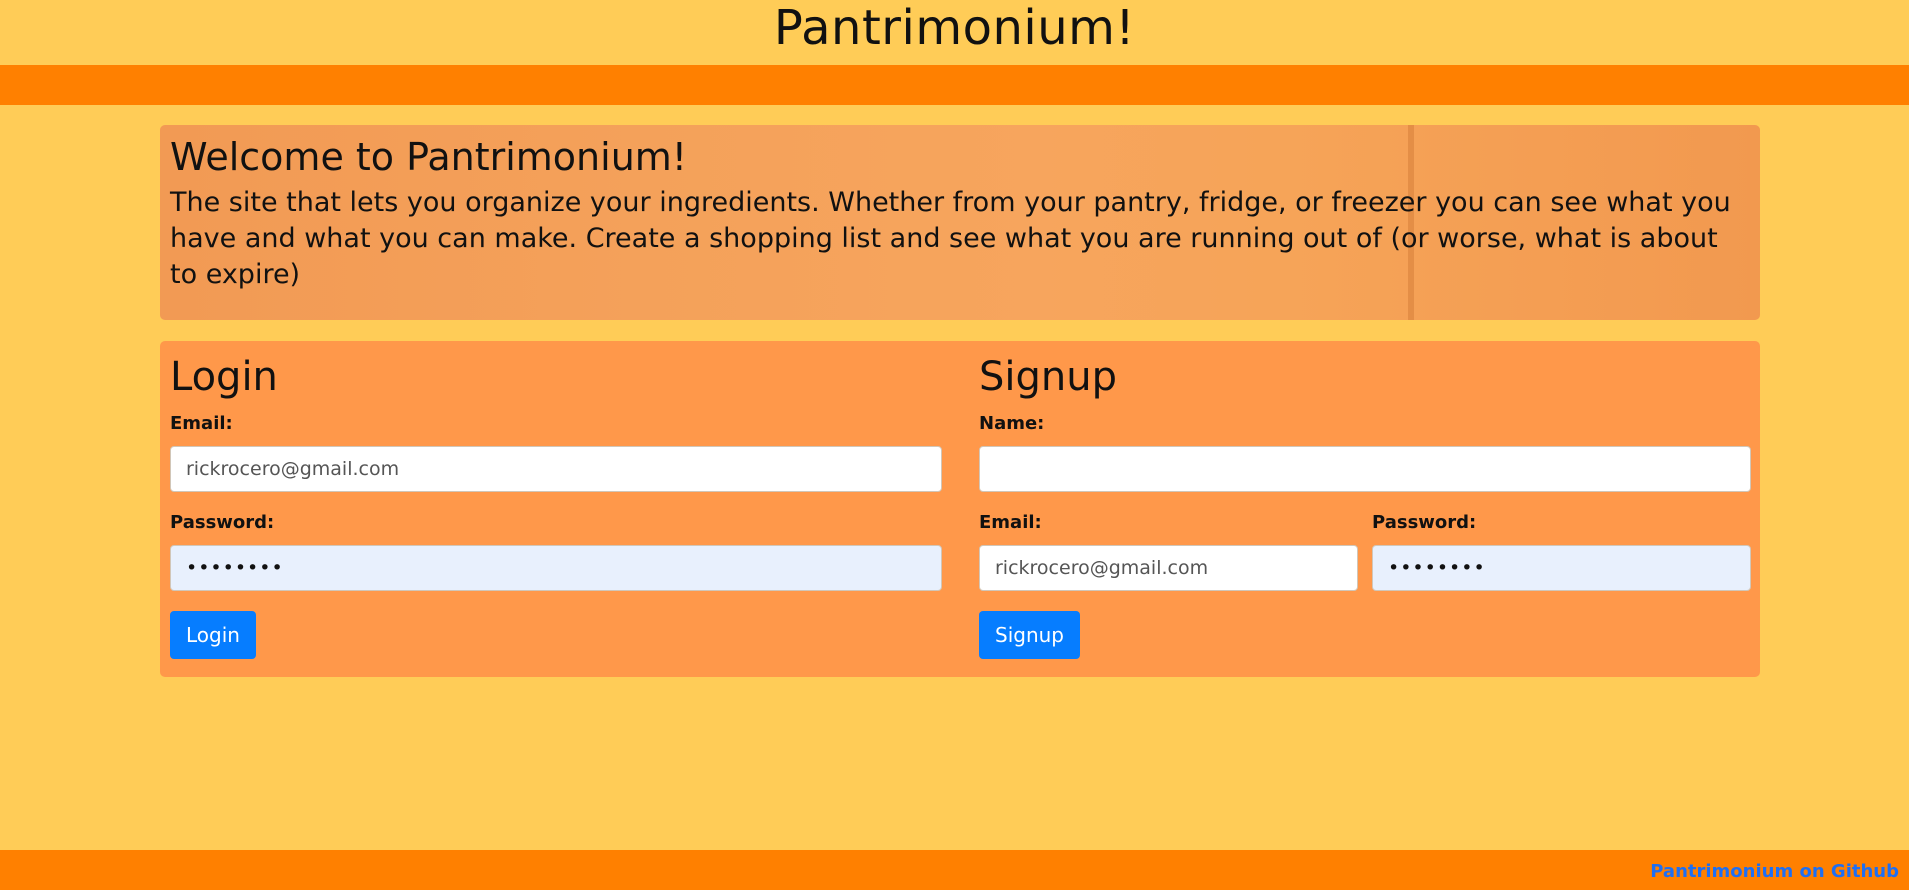 Image resolution: width=1909 pixels, height=890 pixels. What do you see at coordinates (1365, 469) in the screenshot?
I see `signup-name-input` at bounding box center [1365, 469].